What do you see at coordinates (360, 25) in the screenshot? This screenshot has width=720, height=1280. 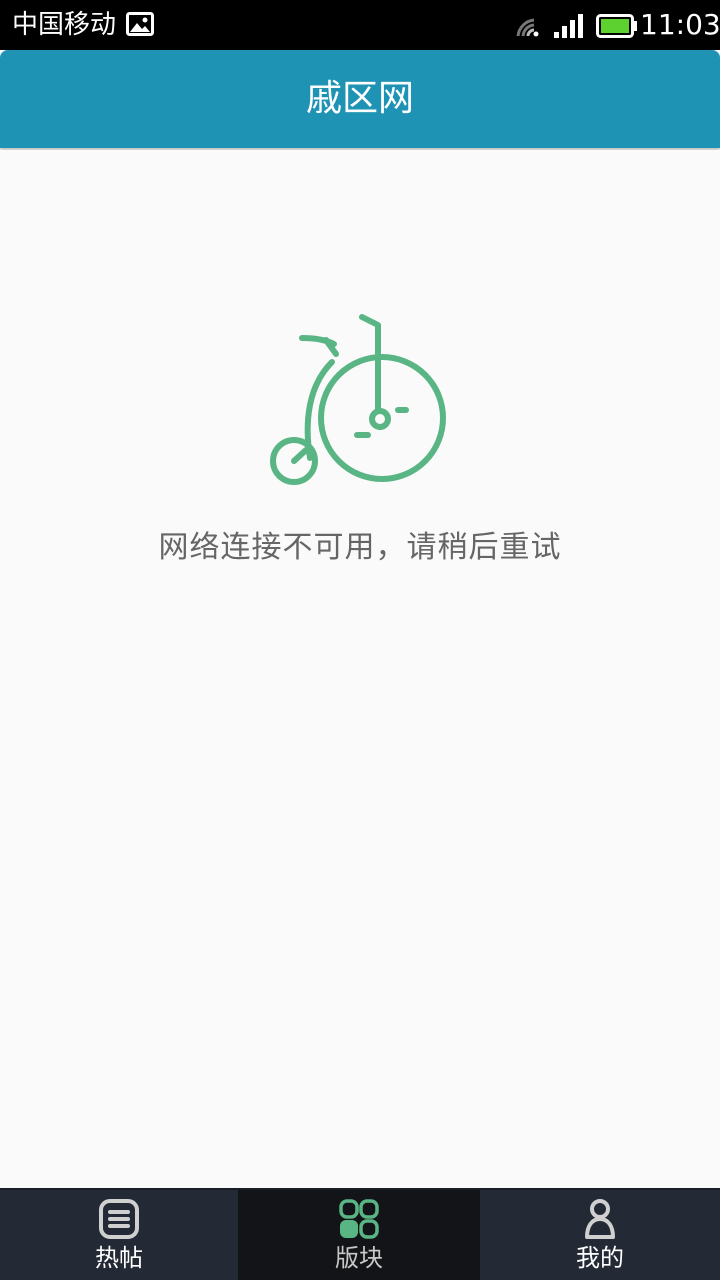 I see `status-bar: 中国移动 11:03` at bounding box center [360, 25].